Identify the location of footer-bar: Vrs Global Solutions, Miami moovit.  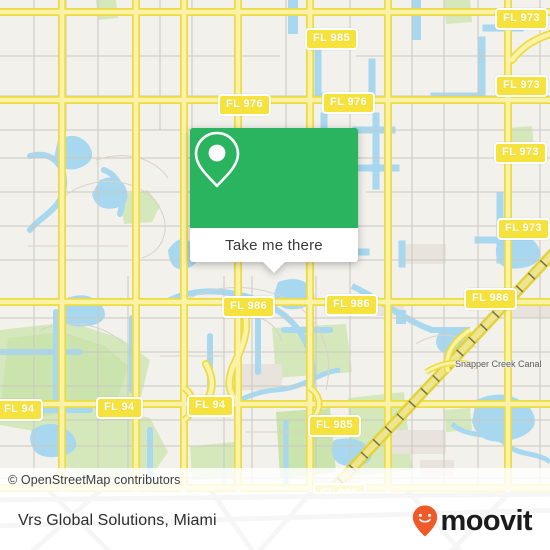
(275, 521).